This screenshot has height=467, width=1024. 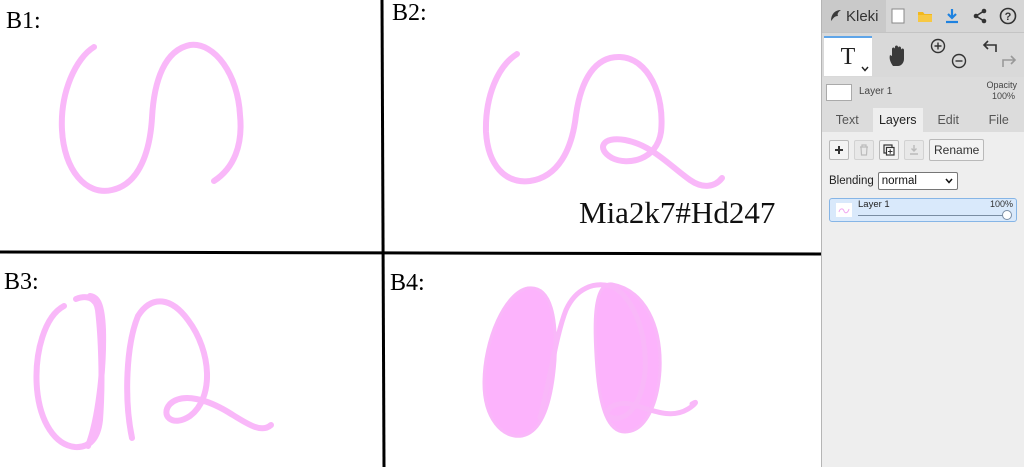 I want to click on undo-button, so click(x=990, y=46).